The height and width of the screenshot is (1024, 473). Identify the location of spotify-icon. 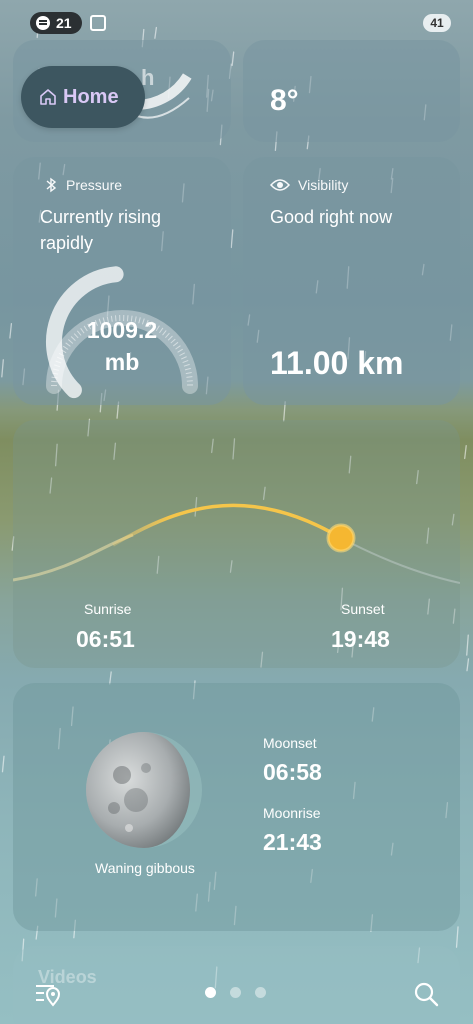
(43, 23).